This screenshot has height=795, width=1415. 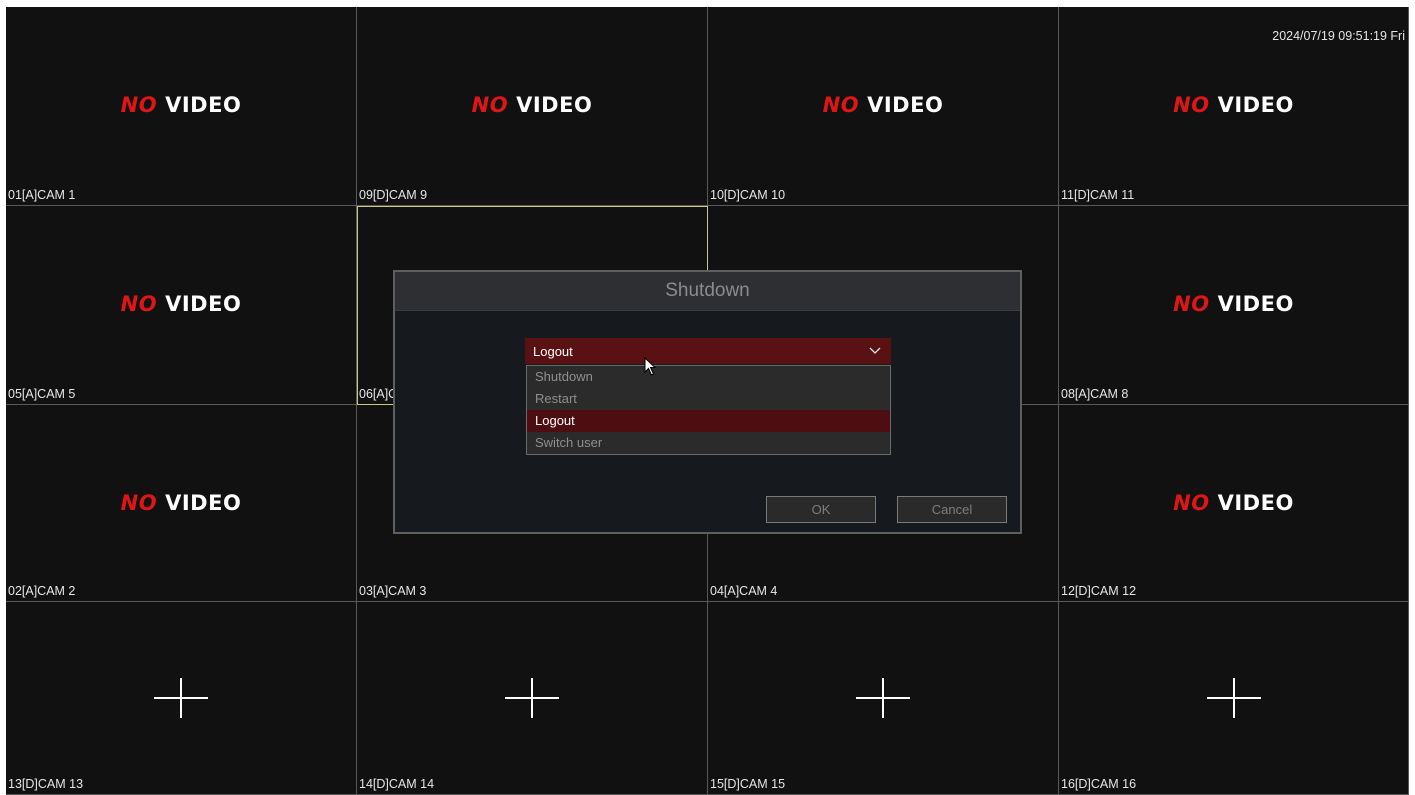 What do you see at coordinates (42, 394) in the screenshot?
I see `camera-label: 05[A]CAM 5` at bounding box center [42, 394].